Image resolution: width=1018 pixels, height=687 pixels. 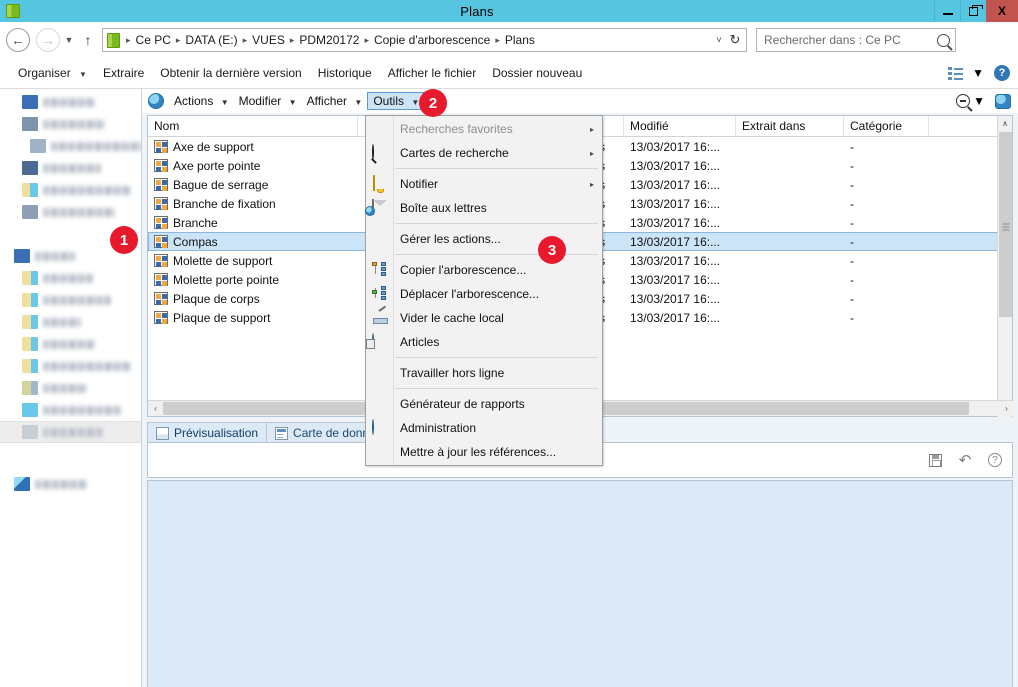 I want to click on help-button: ?, so click(x=995, y=460).